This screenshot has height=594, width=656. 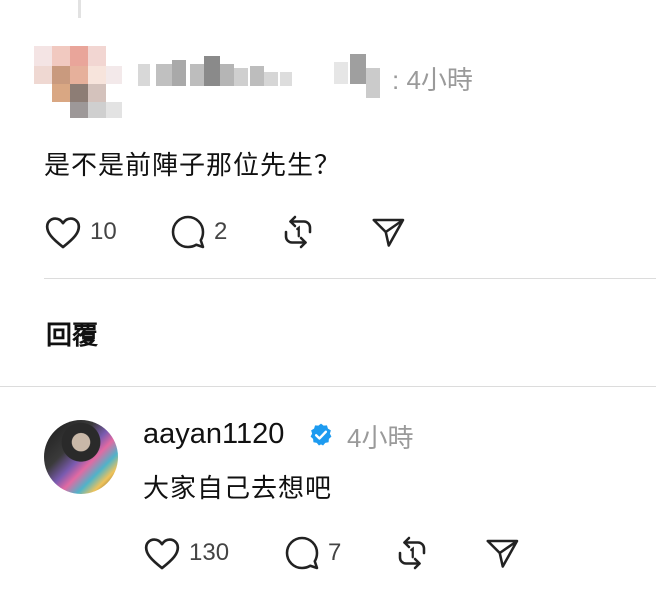 I want to click on reply-share-button, so click(x=502, y=553).